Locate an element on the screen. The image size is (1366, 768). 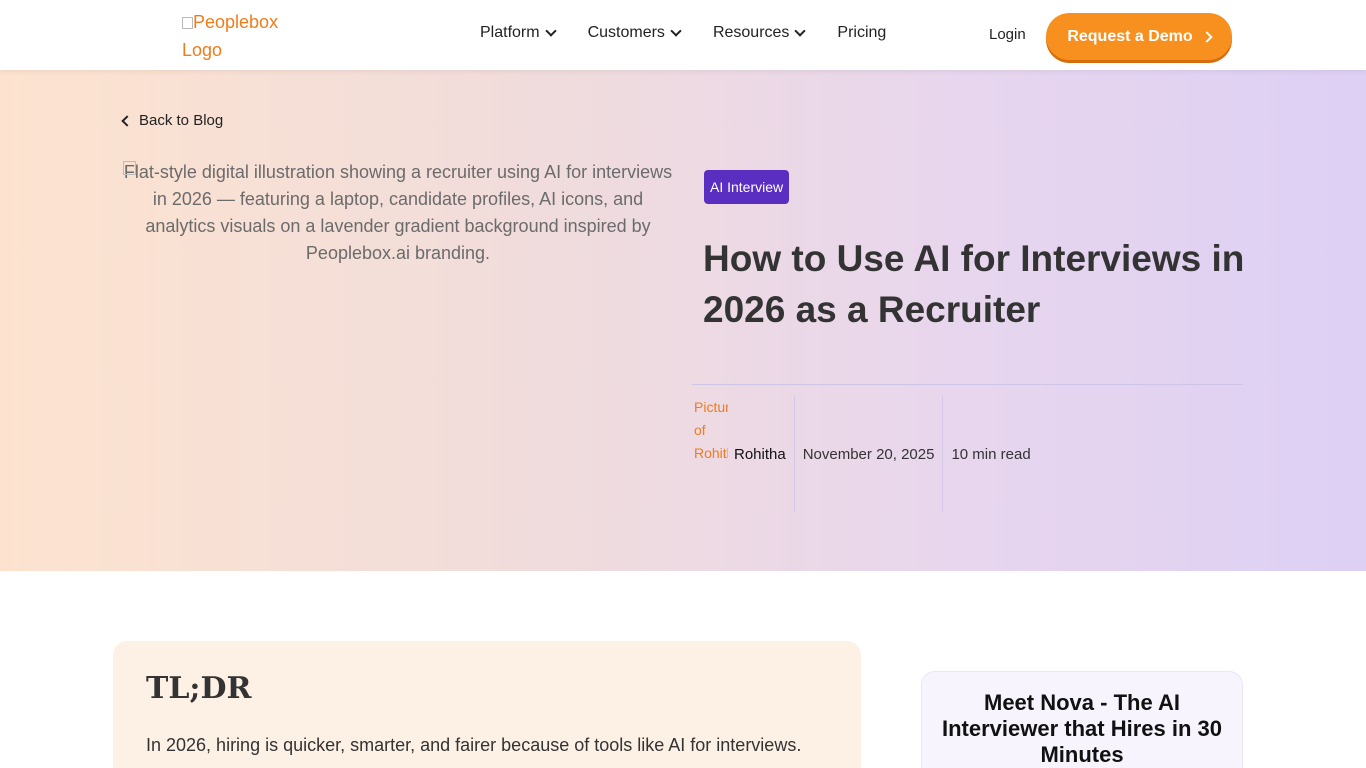
request-demo-button: Request a Demo is located at coordinates (1139, 36).